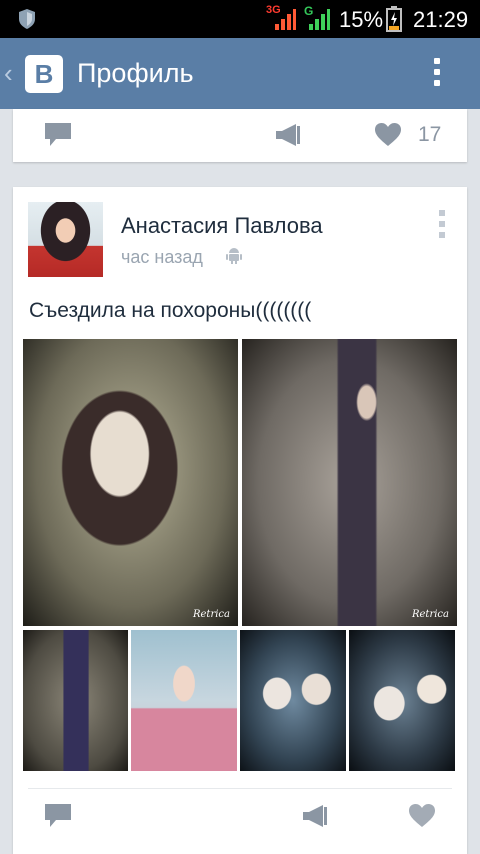 The height and width of the screenshot is (854, 480). What do you see at coordinates (394, 19) in the screenshot?
I see `battery-icon` at bounding box center [394, 19].